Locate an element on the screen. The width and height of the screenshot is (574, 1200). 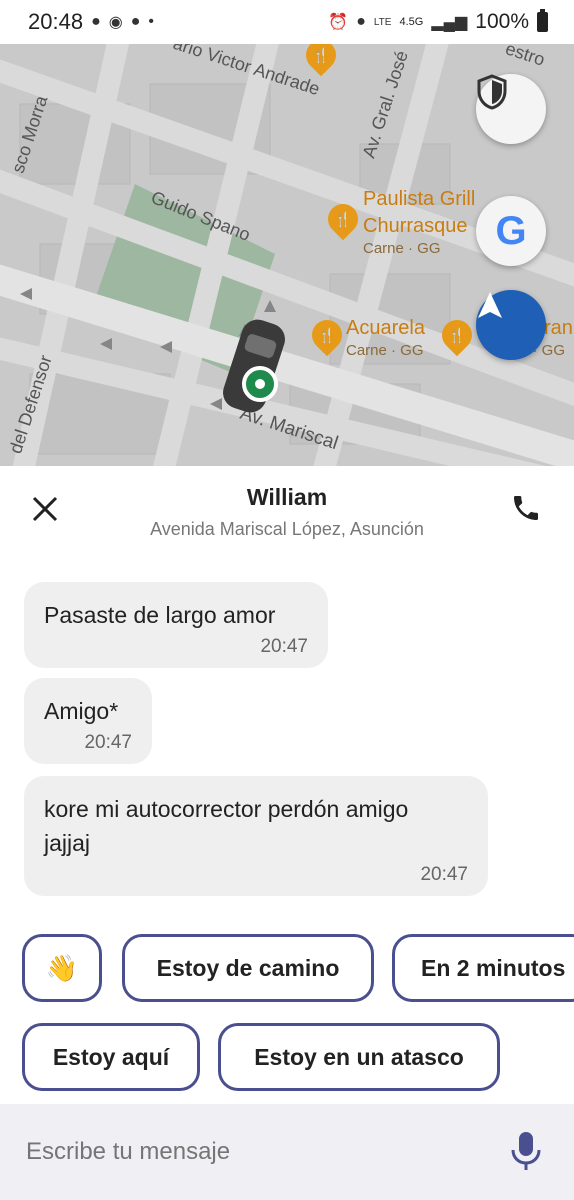
quick-reply-label: Estoy en un atasco is located at coordinates (359, 1056).